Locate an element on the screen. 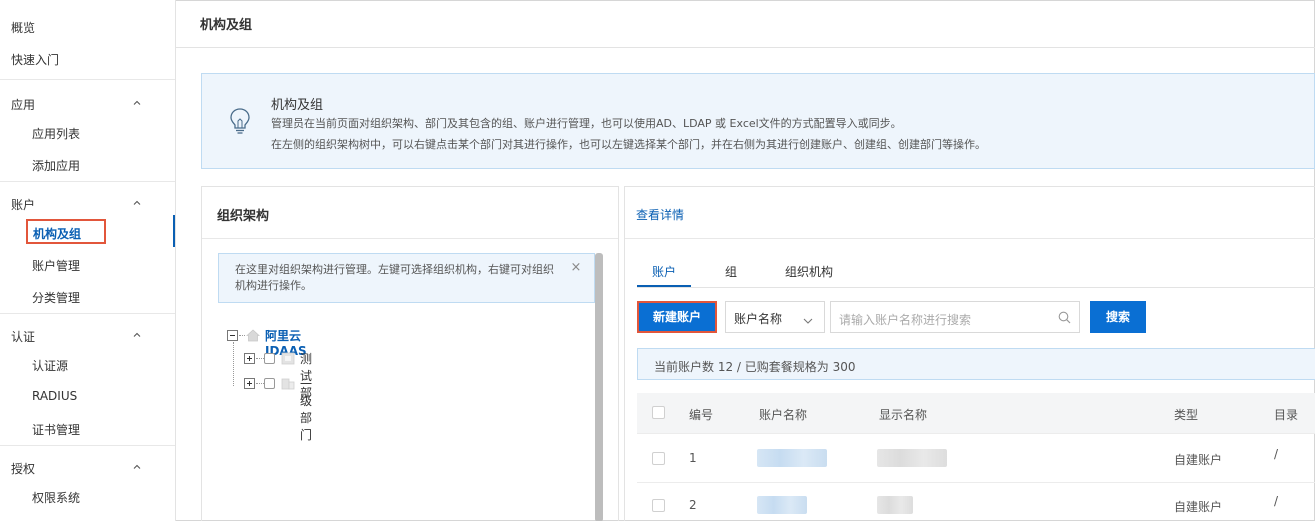  sidebar-group-accounts: 账户 is located at coordinates (23, 204).